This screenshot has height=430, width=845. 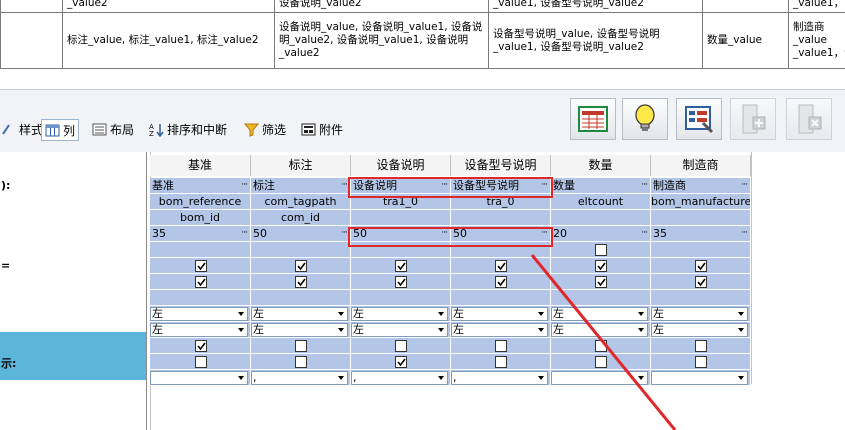 What do you see at coordinates (113, 129) in the screenshot?
I see `tab-layout: 布局` at bounding box center [113, 129].